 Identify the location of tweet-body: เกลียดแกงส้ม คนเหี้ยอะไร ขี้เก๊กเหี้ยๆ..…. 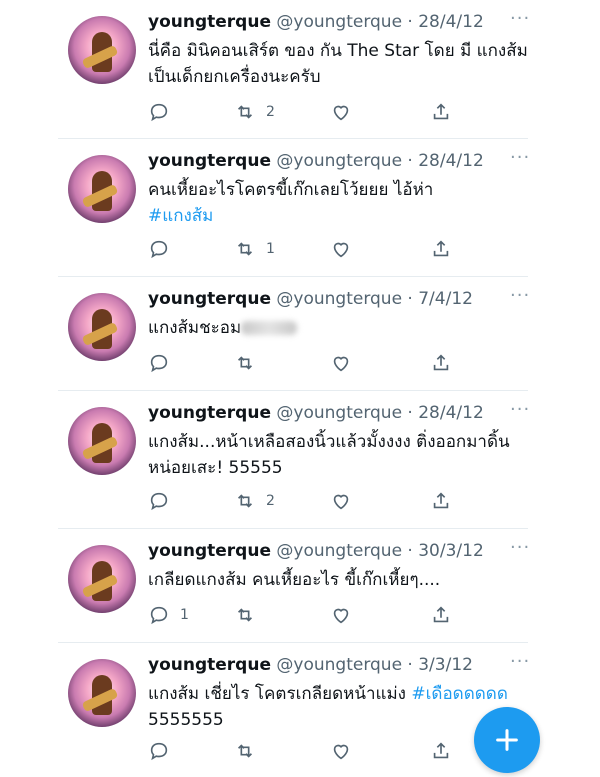
(294, 580).